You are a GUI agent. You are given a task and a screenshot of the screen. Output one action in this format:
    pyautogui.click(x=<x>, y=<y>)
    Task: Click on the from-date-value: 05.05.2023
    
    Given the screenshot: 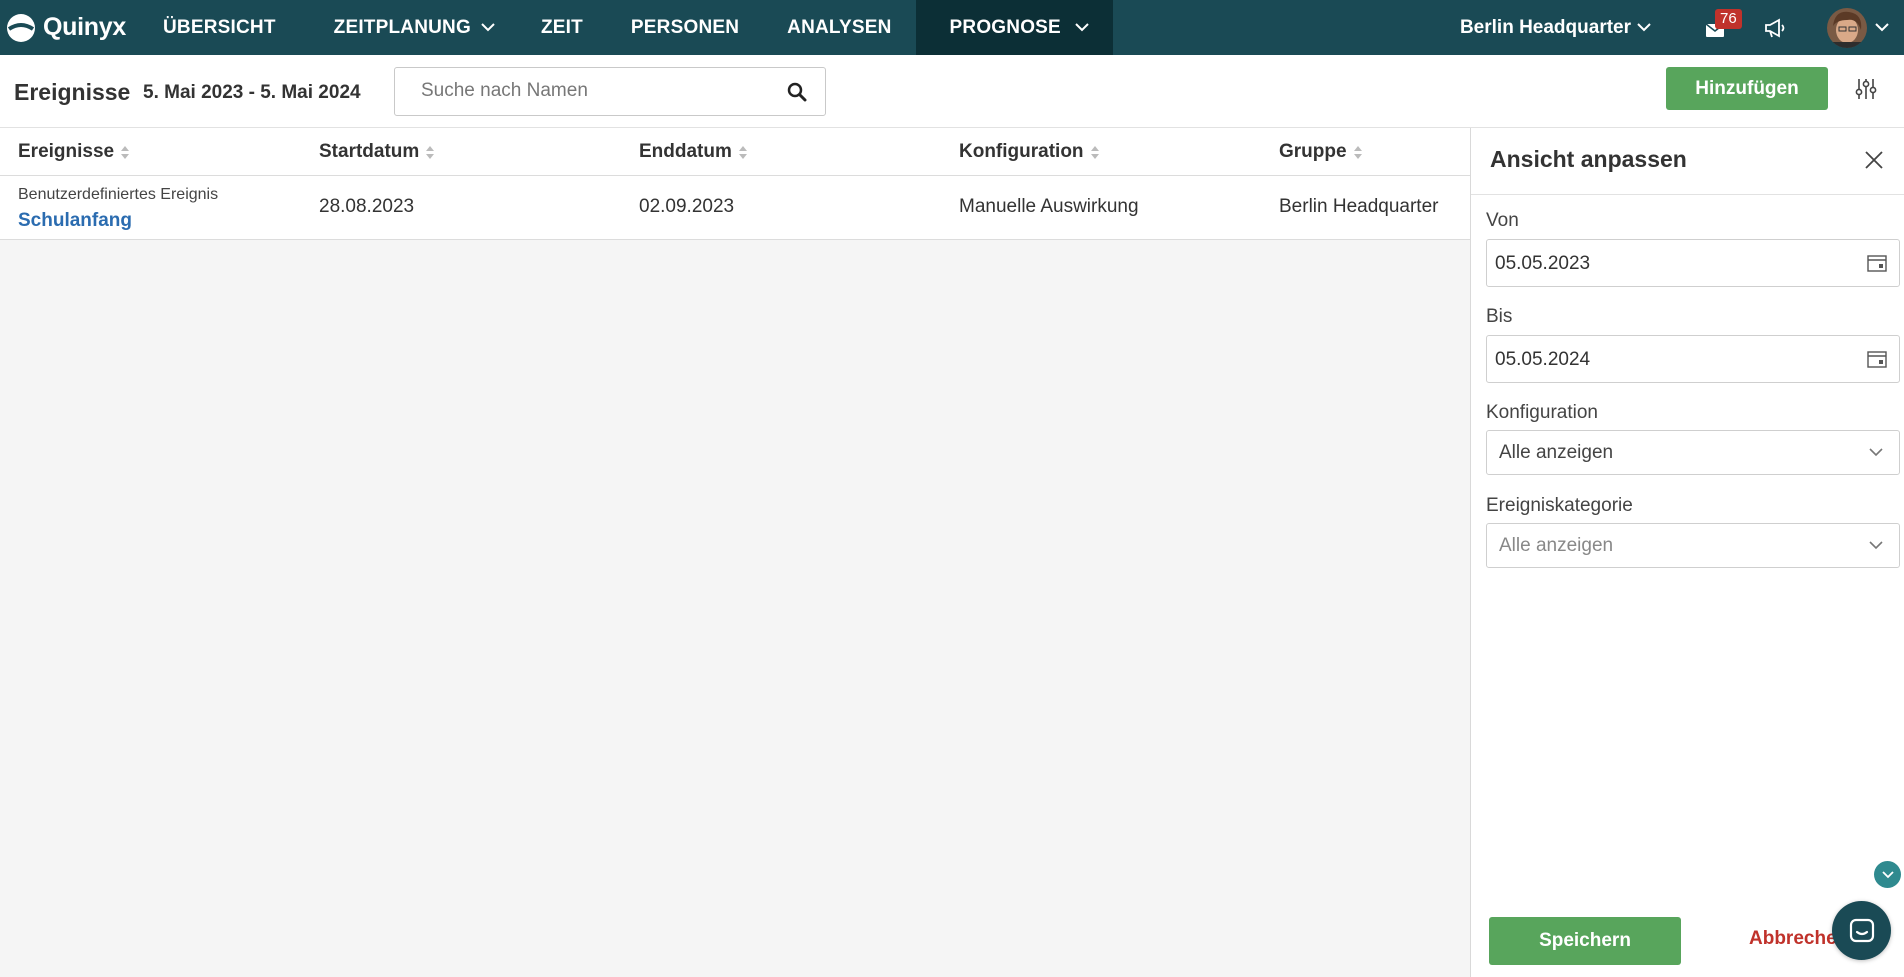 What is the action you would take?
    pyautogui.click(x=1543, y=263)
    